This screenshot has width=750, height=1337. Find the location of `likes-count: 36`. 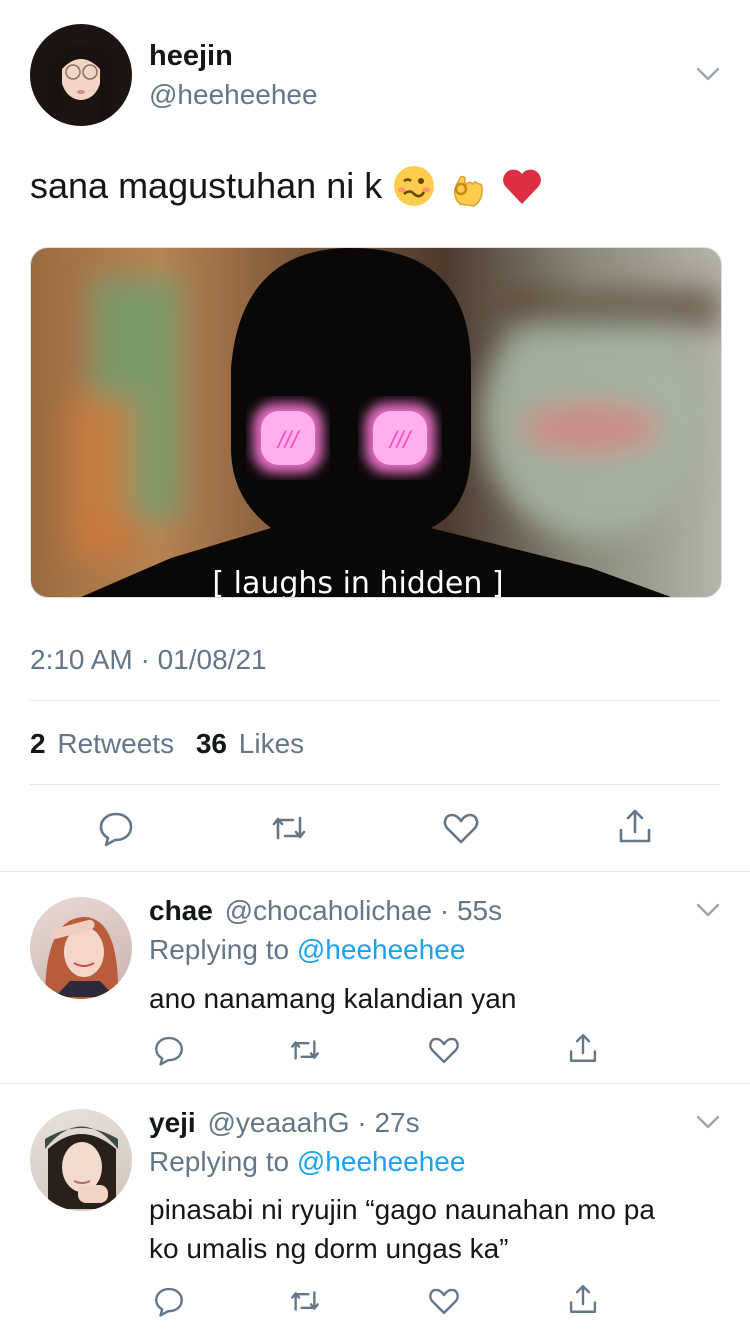

likes-count: 36 is located at coordinates (211, 743).